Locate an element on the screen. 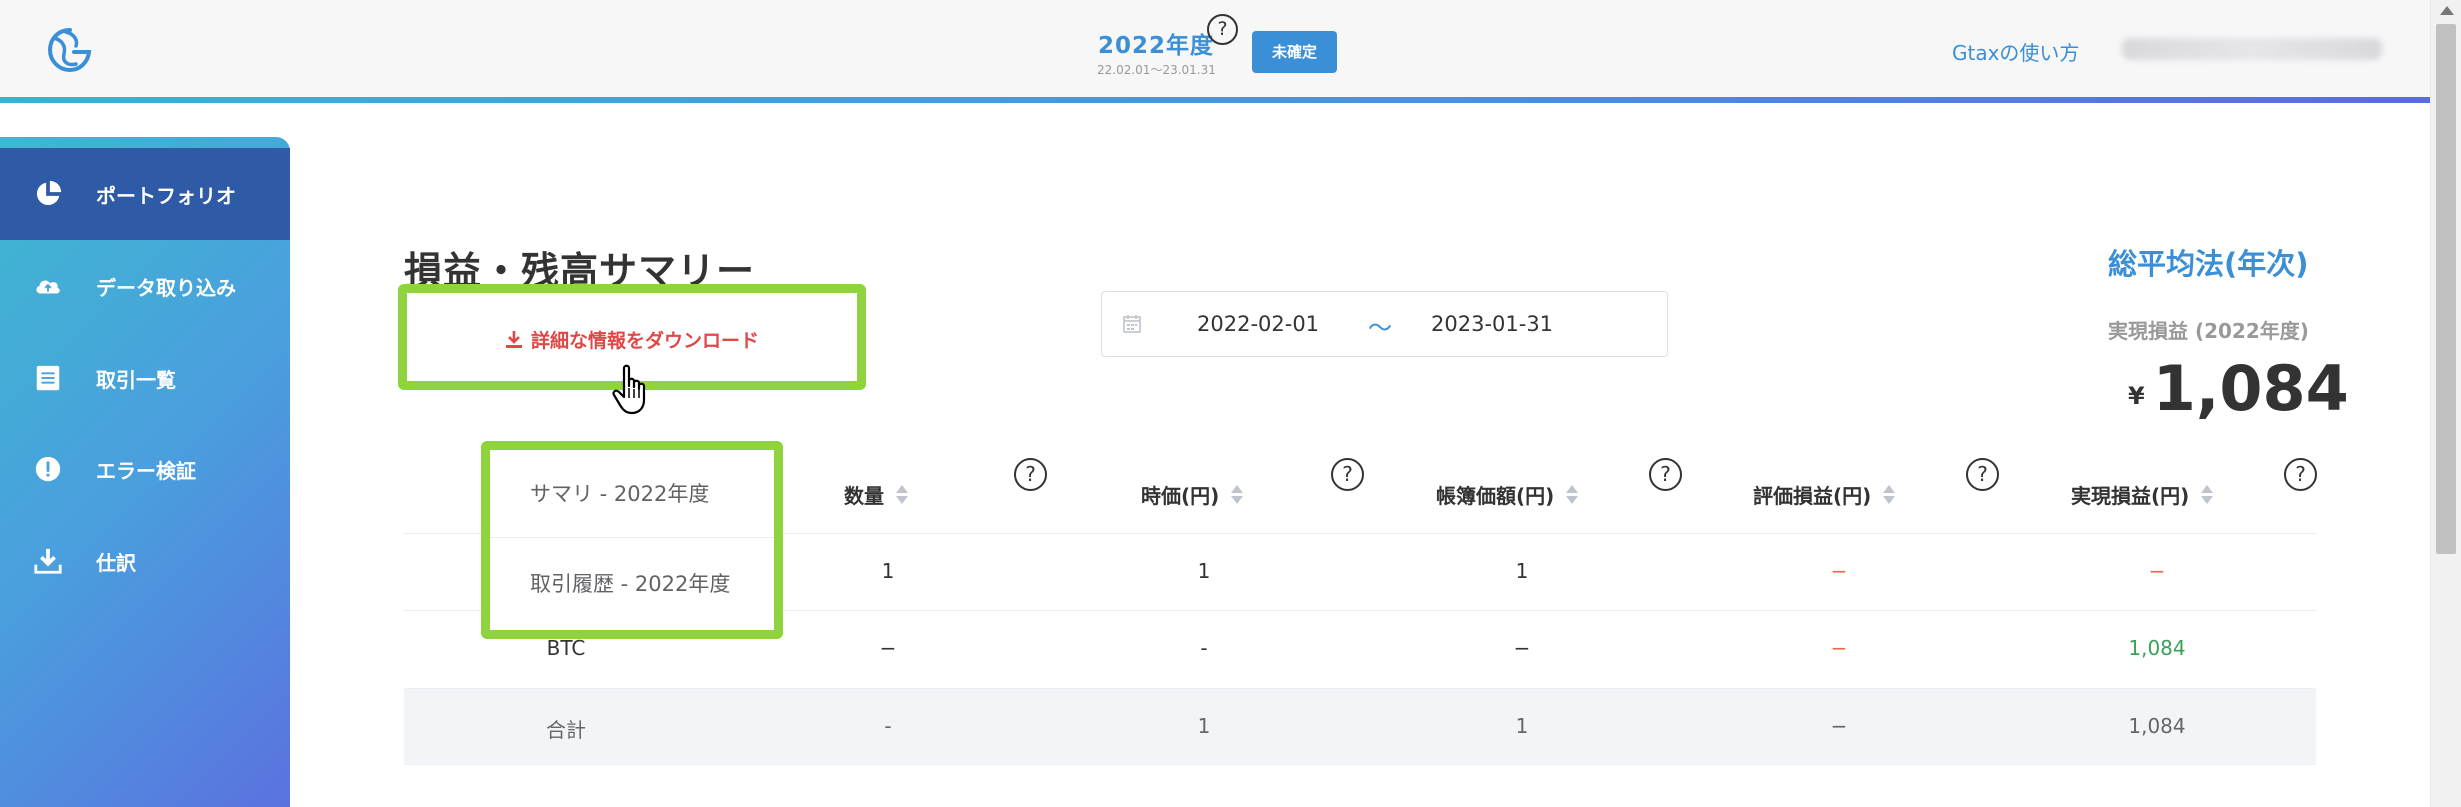 Image resolution: width=2461 pixels, height=807 pixels. total-label-cell: 合計 is located at coordinates (566, 730).